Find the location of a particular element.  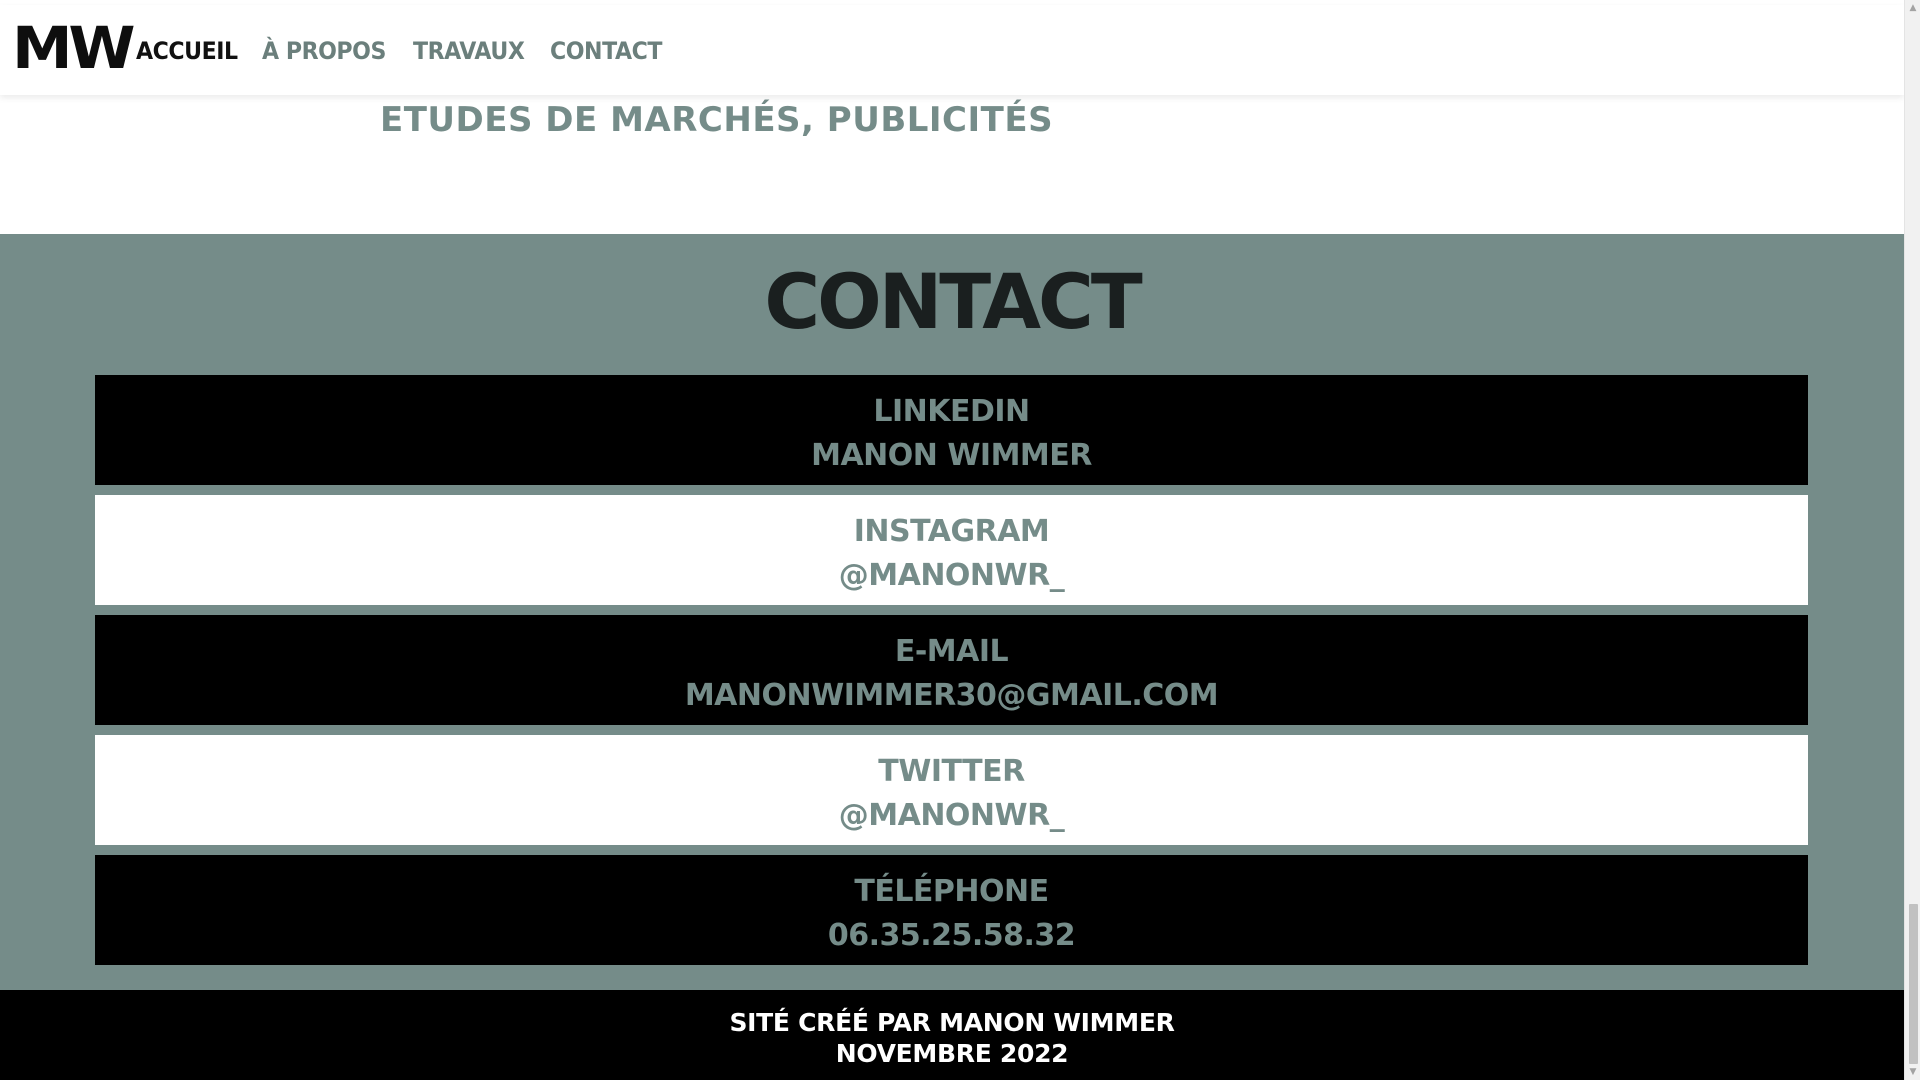

scroll-down-arrow-icon: ▼ is located at coordinates (1912, 1072).